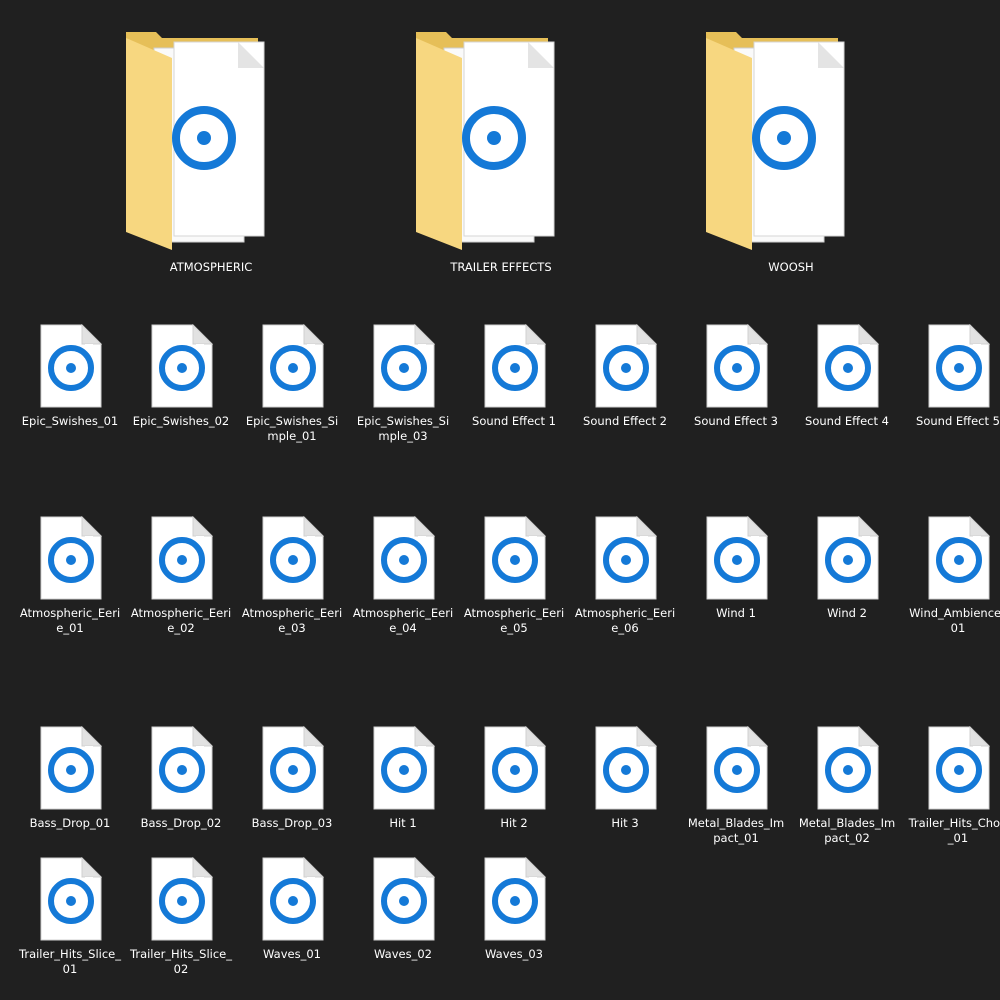 The height and width of the screenshot is (1000, 1000). I want to click on file-item: Atmospheric_Eeri e_02, so click(181, 581).